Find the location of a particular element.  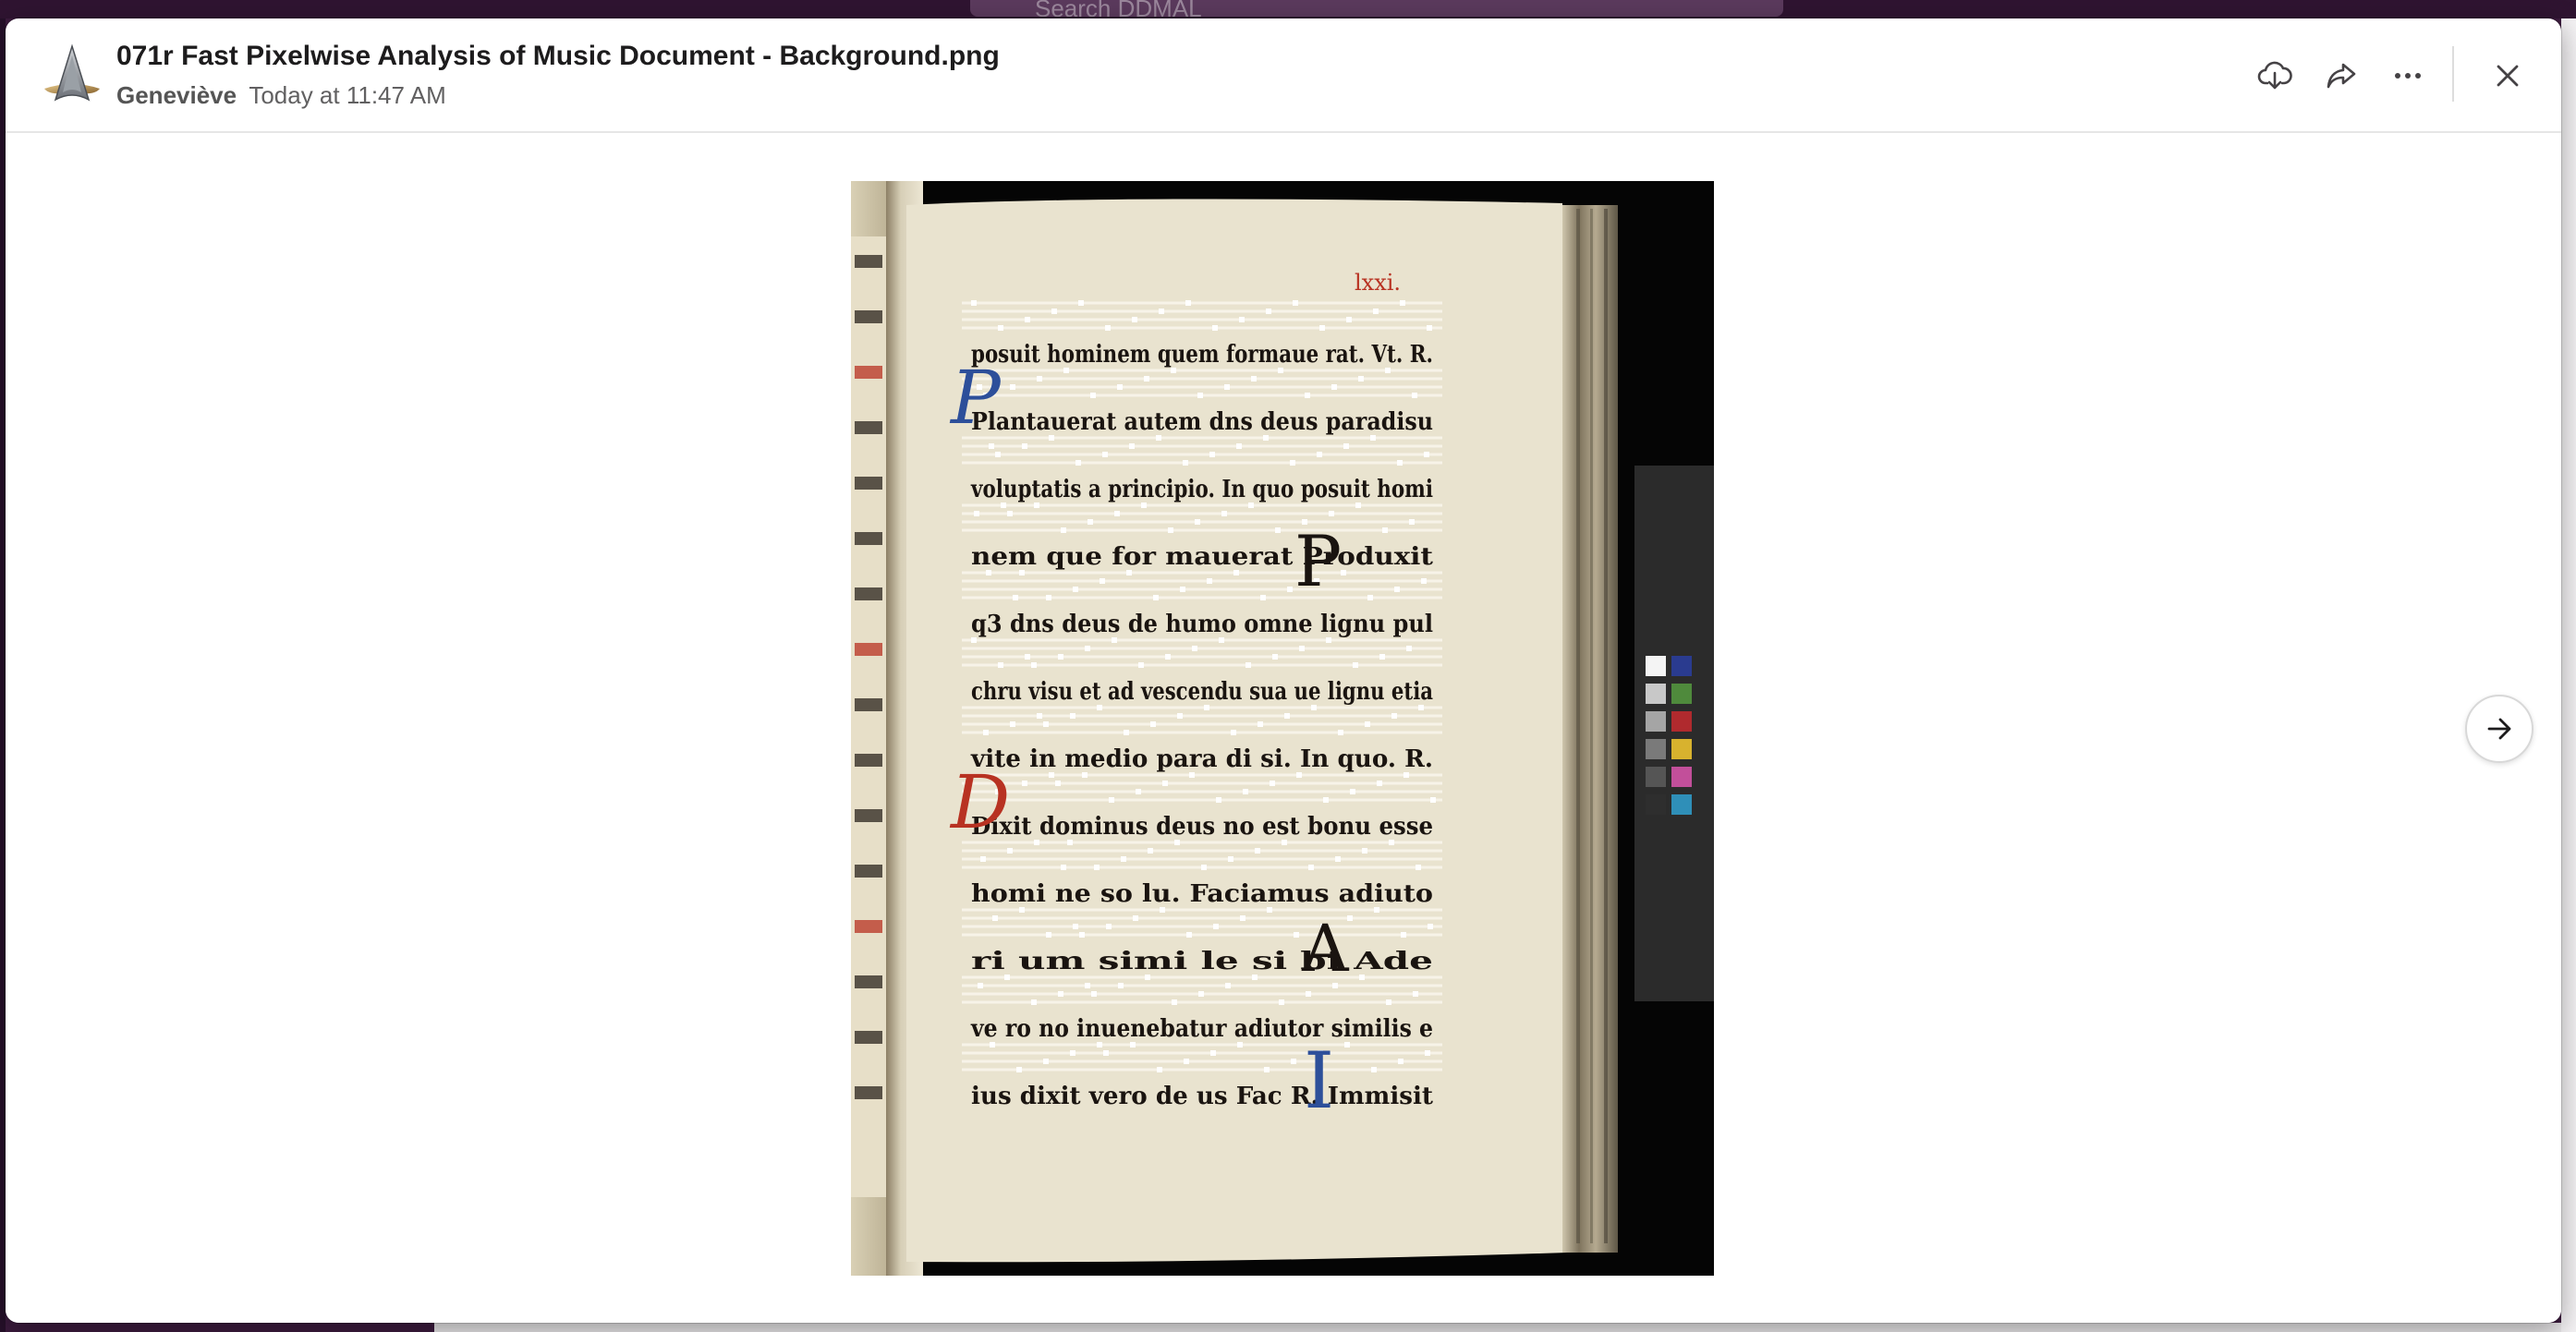

download-button is located at coordinates (2275, 76).